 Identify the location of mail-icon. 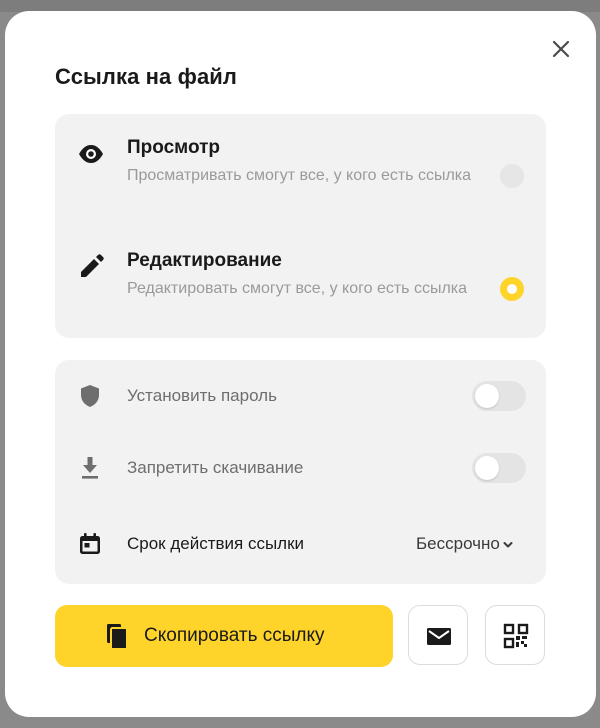
(439, 636).